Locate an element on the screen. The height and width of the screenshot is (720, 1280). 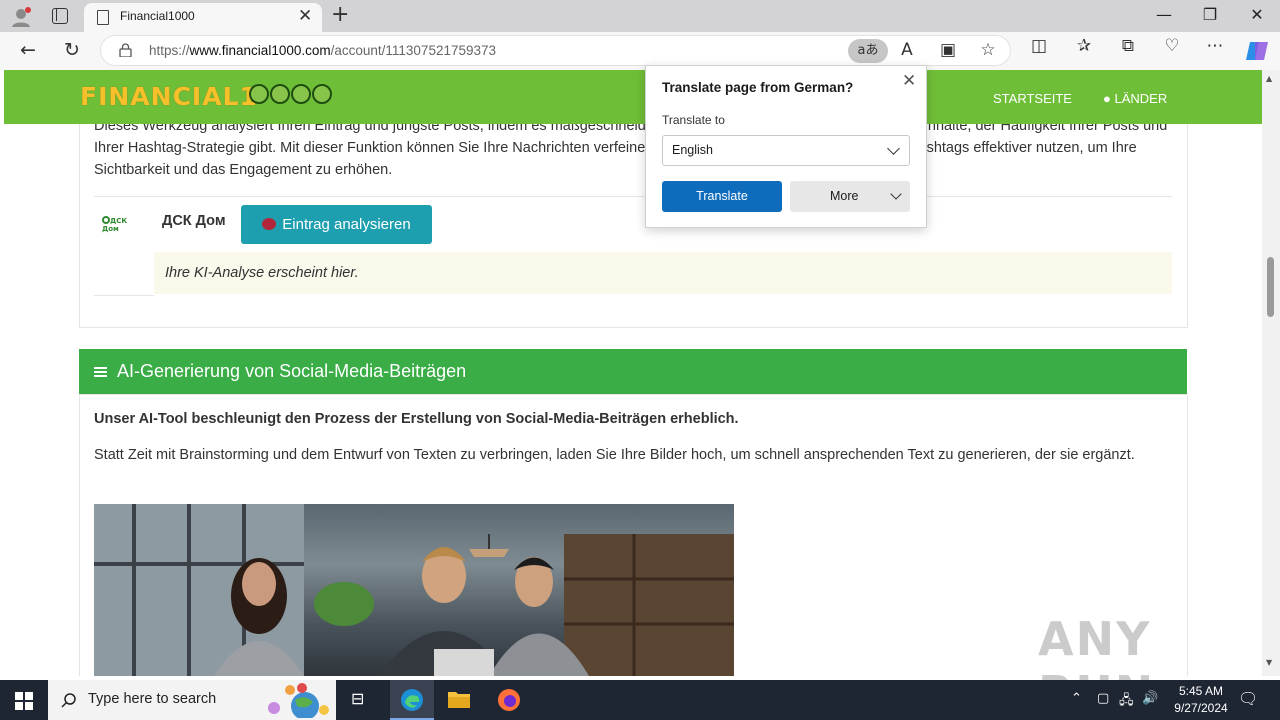
scroll-up-icon: ▲ is located at coordinates (1269, 78).